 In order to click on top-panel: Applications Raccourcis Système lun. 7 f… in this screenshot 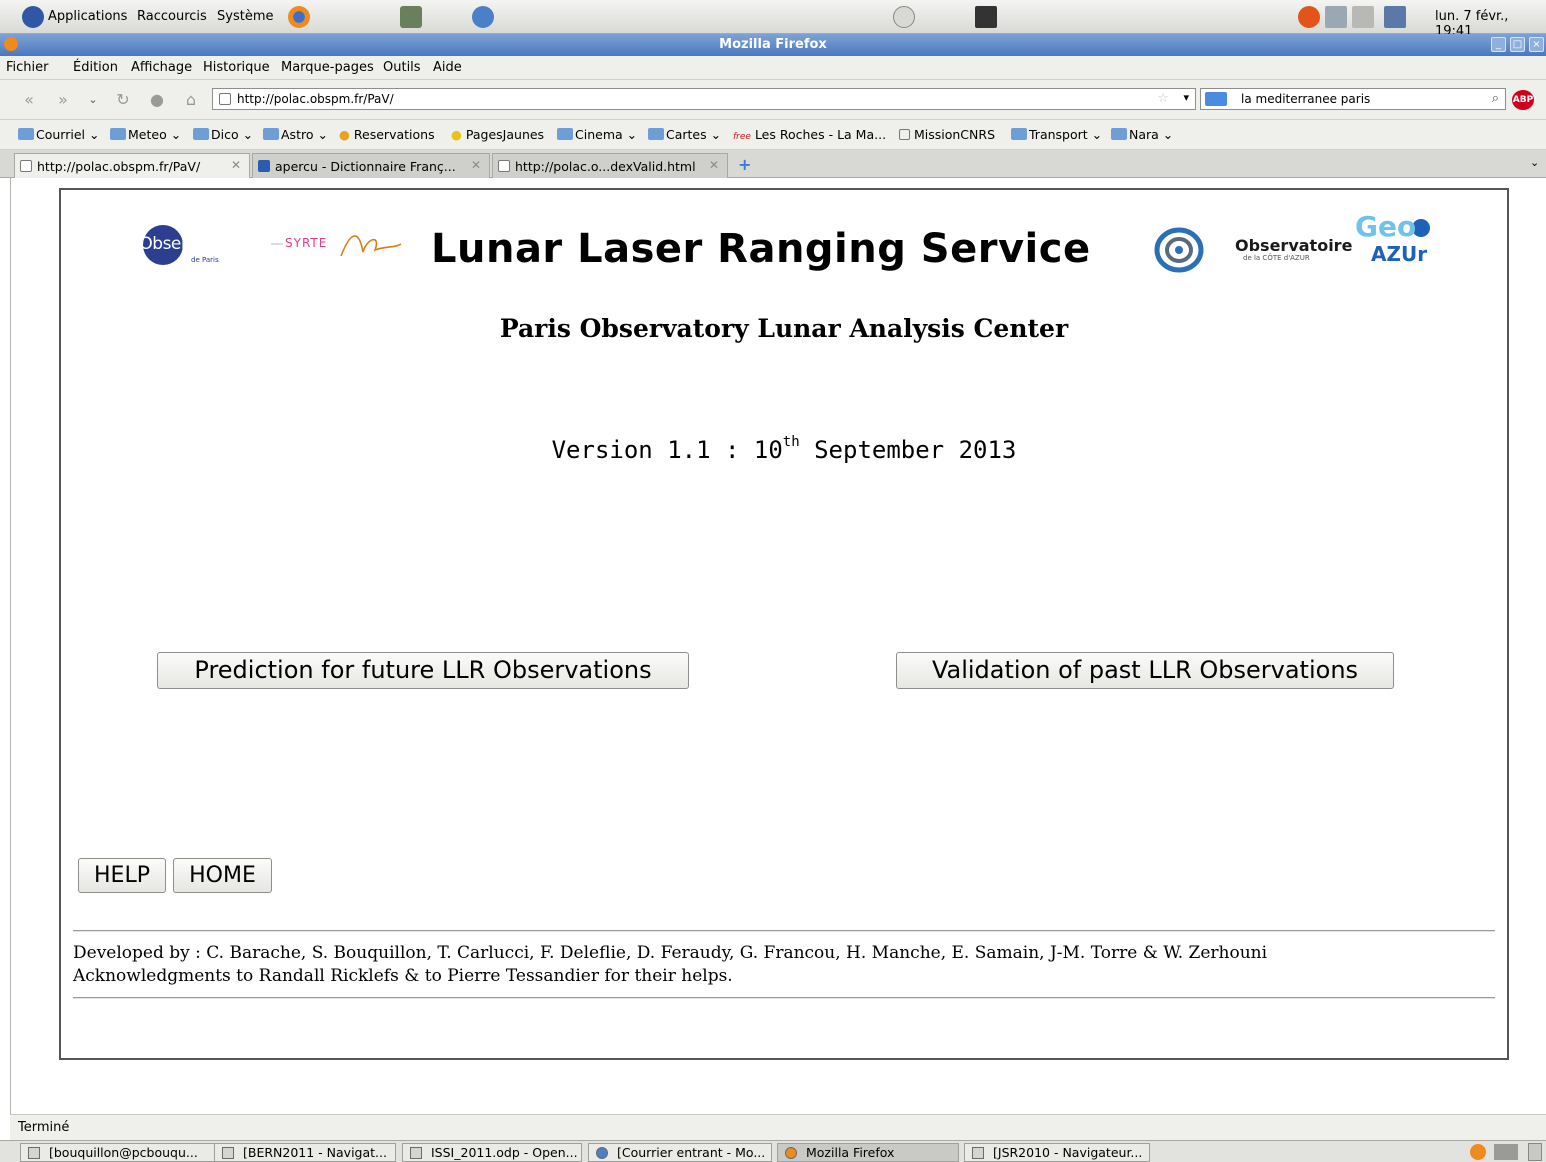, I will do `click(773, 19)`.